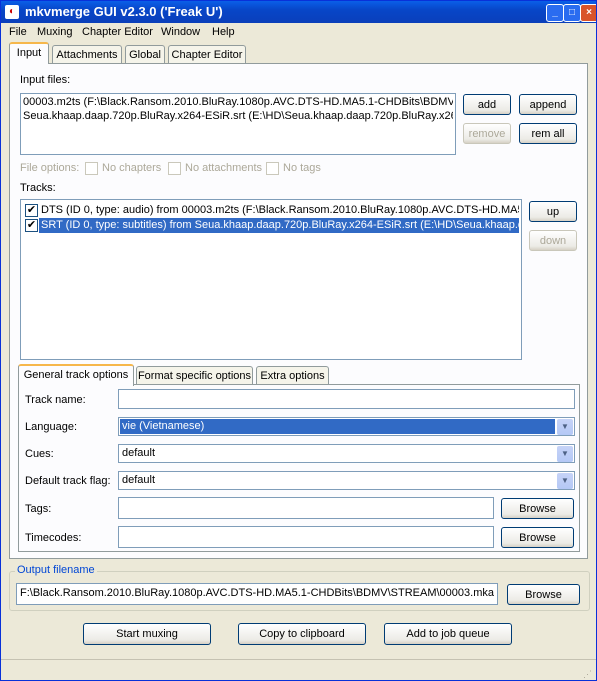 This screenshot has width=597, height=681. I want to click on copy-to-clipboard-button: Copy to clipboard, so click(302, 634).